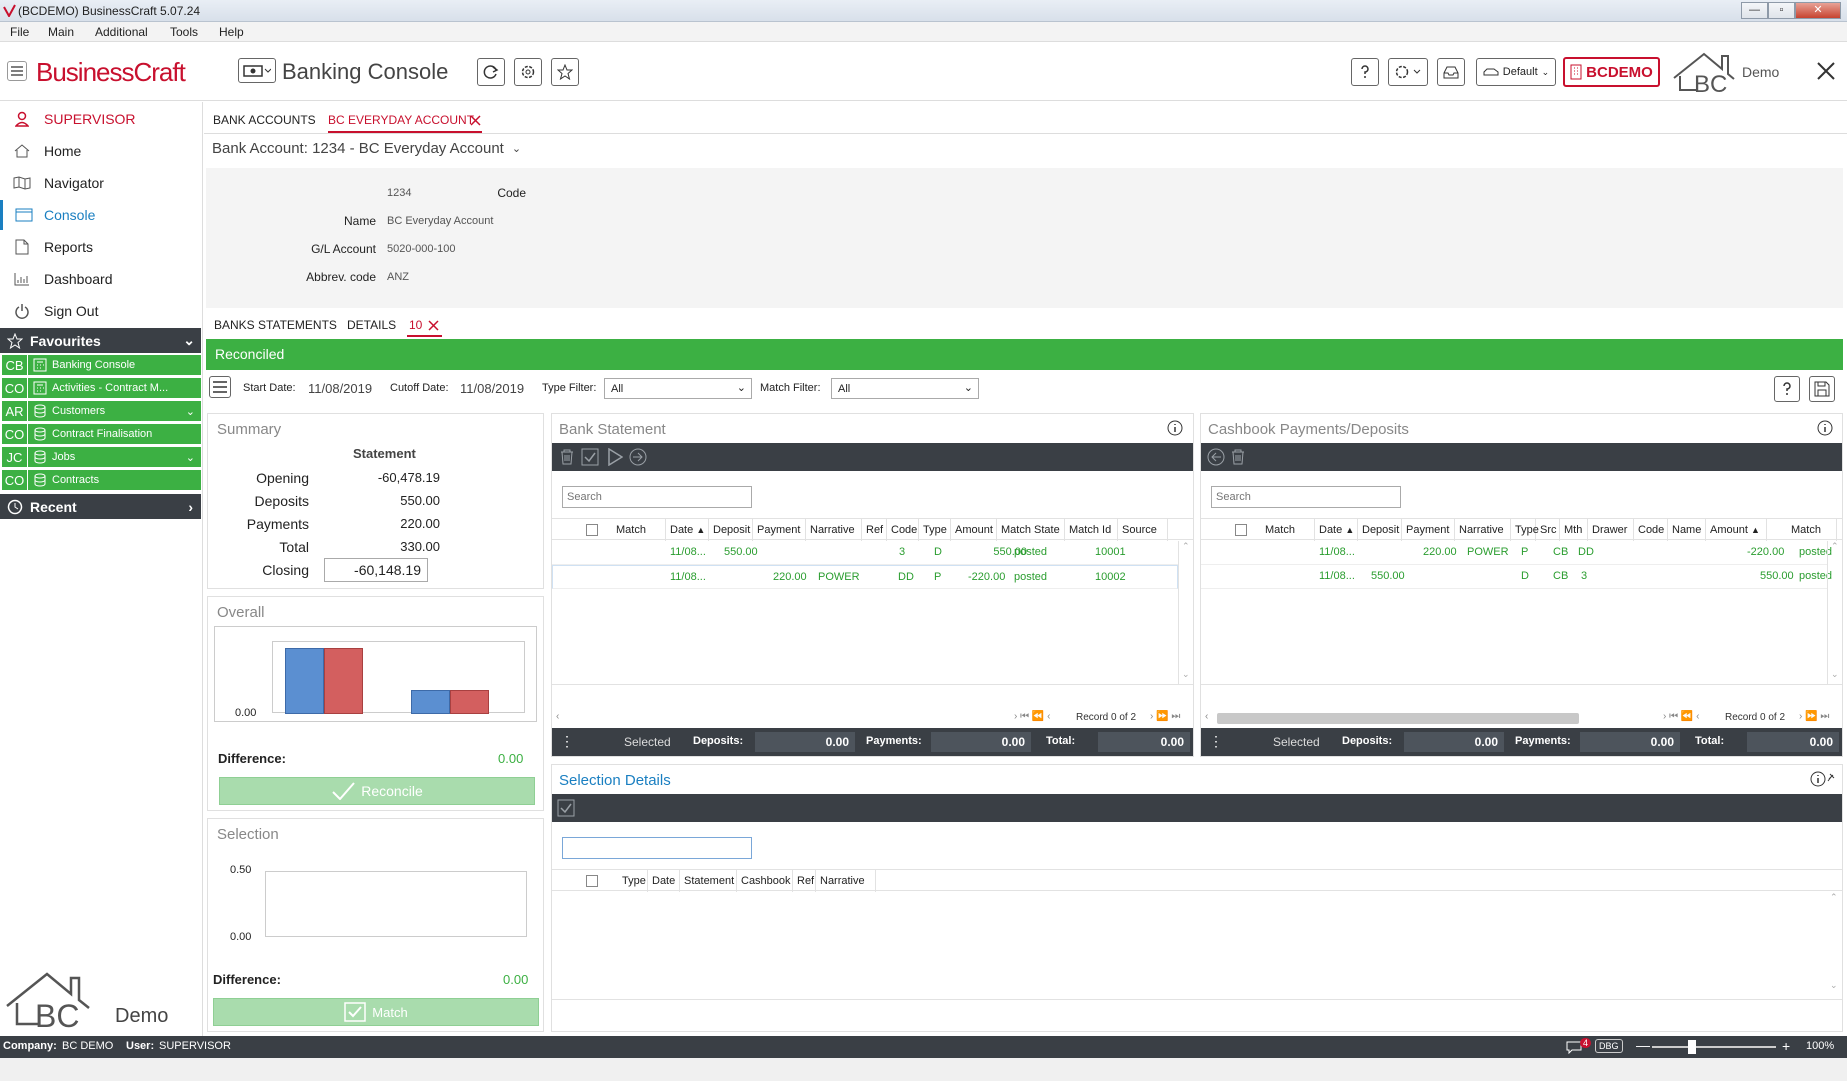  I want to click on favourite-item: CO Contract Finalisation, so click(101, 434).